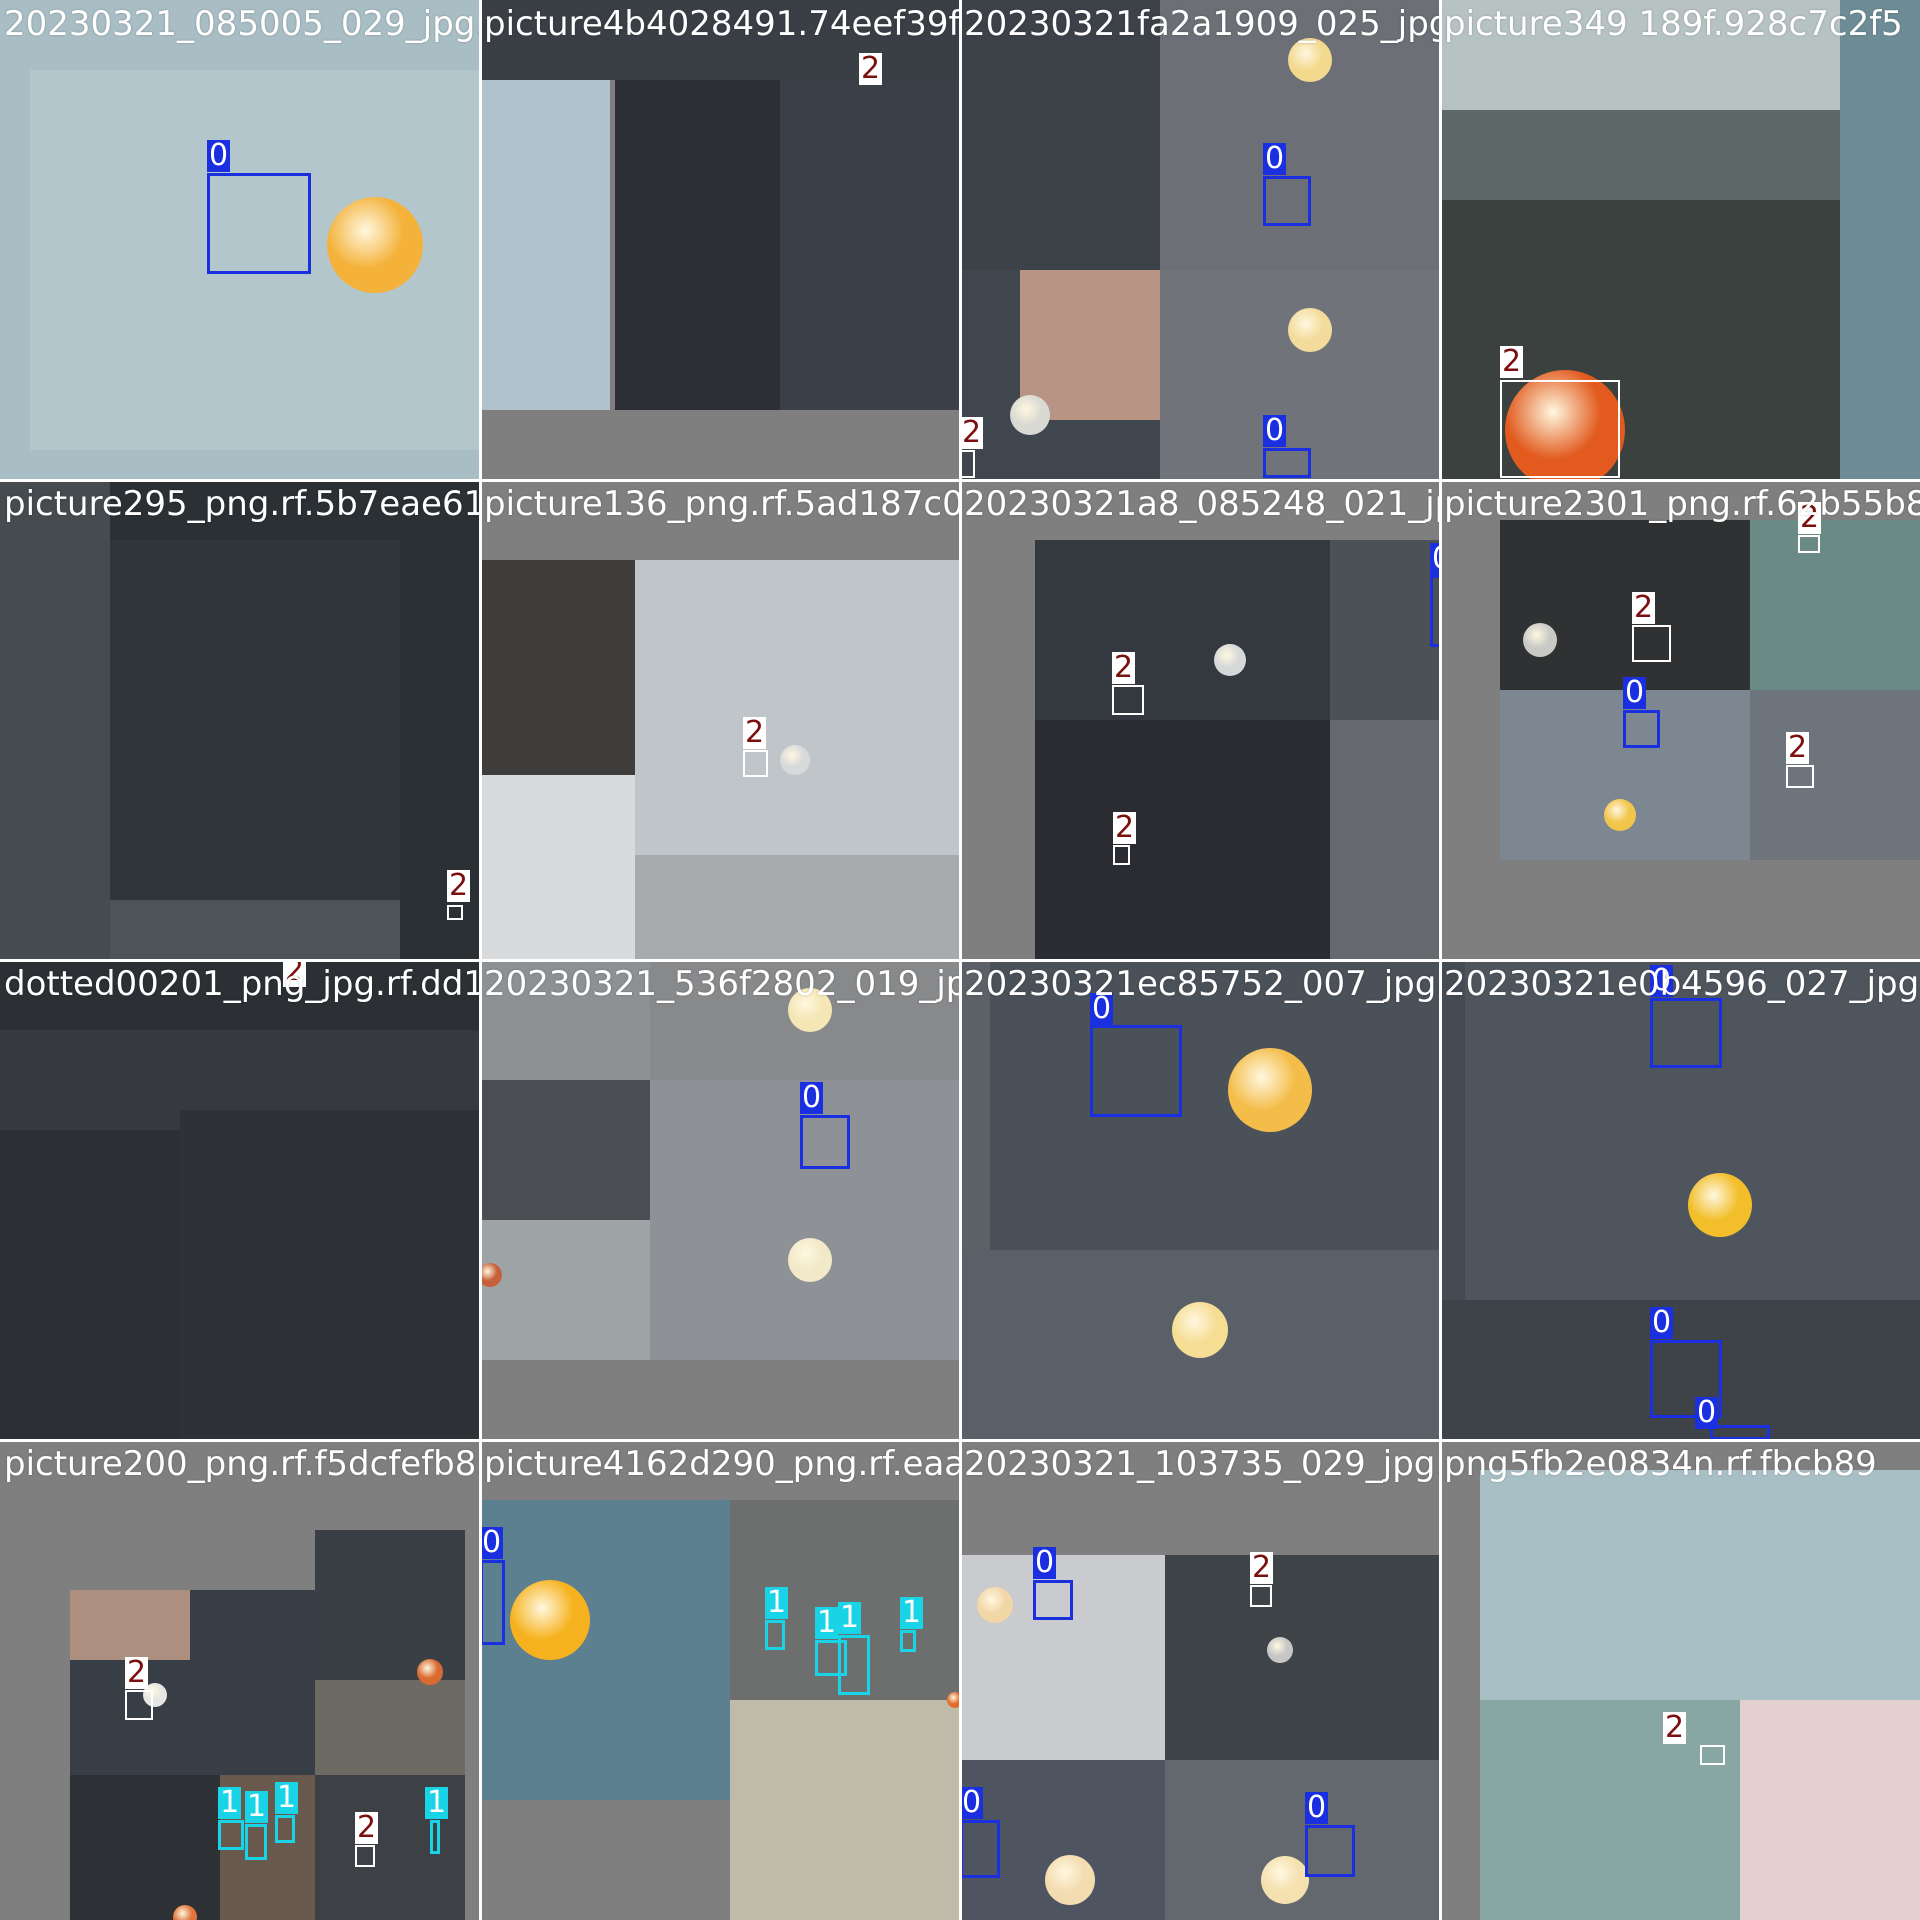 The height and width of the screenshot is (1920, 1920). What do you see at coordinates (242, 504) in the screenshot?
I see `tile-filename: picture295_png.rf.5b7eae61b` at bounding box center [242, 504].